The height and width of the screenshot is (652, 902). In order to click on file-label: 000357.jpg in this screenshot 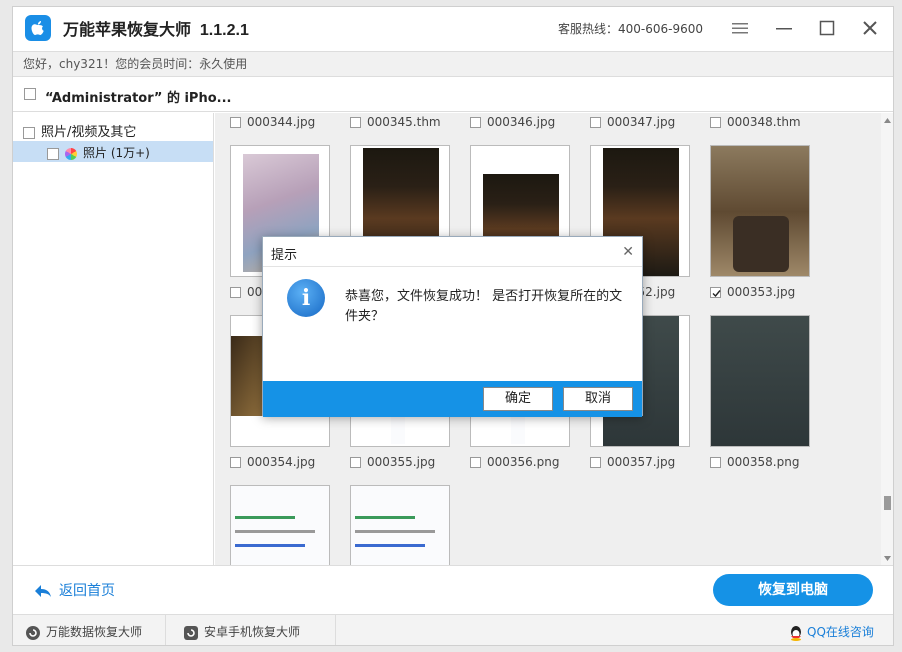, I will do `click(632, 462)`.